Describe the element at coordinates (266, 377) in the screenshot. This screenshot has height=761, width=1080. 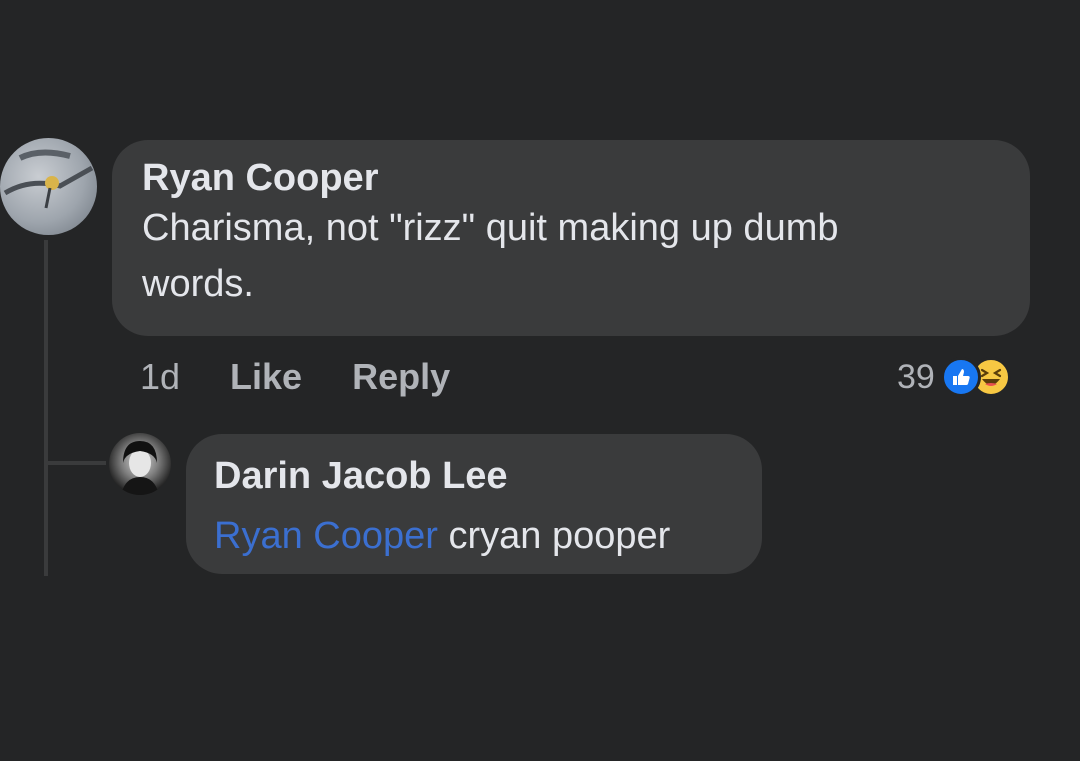
I see `like-button: Like` at that location.